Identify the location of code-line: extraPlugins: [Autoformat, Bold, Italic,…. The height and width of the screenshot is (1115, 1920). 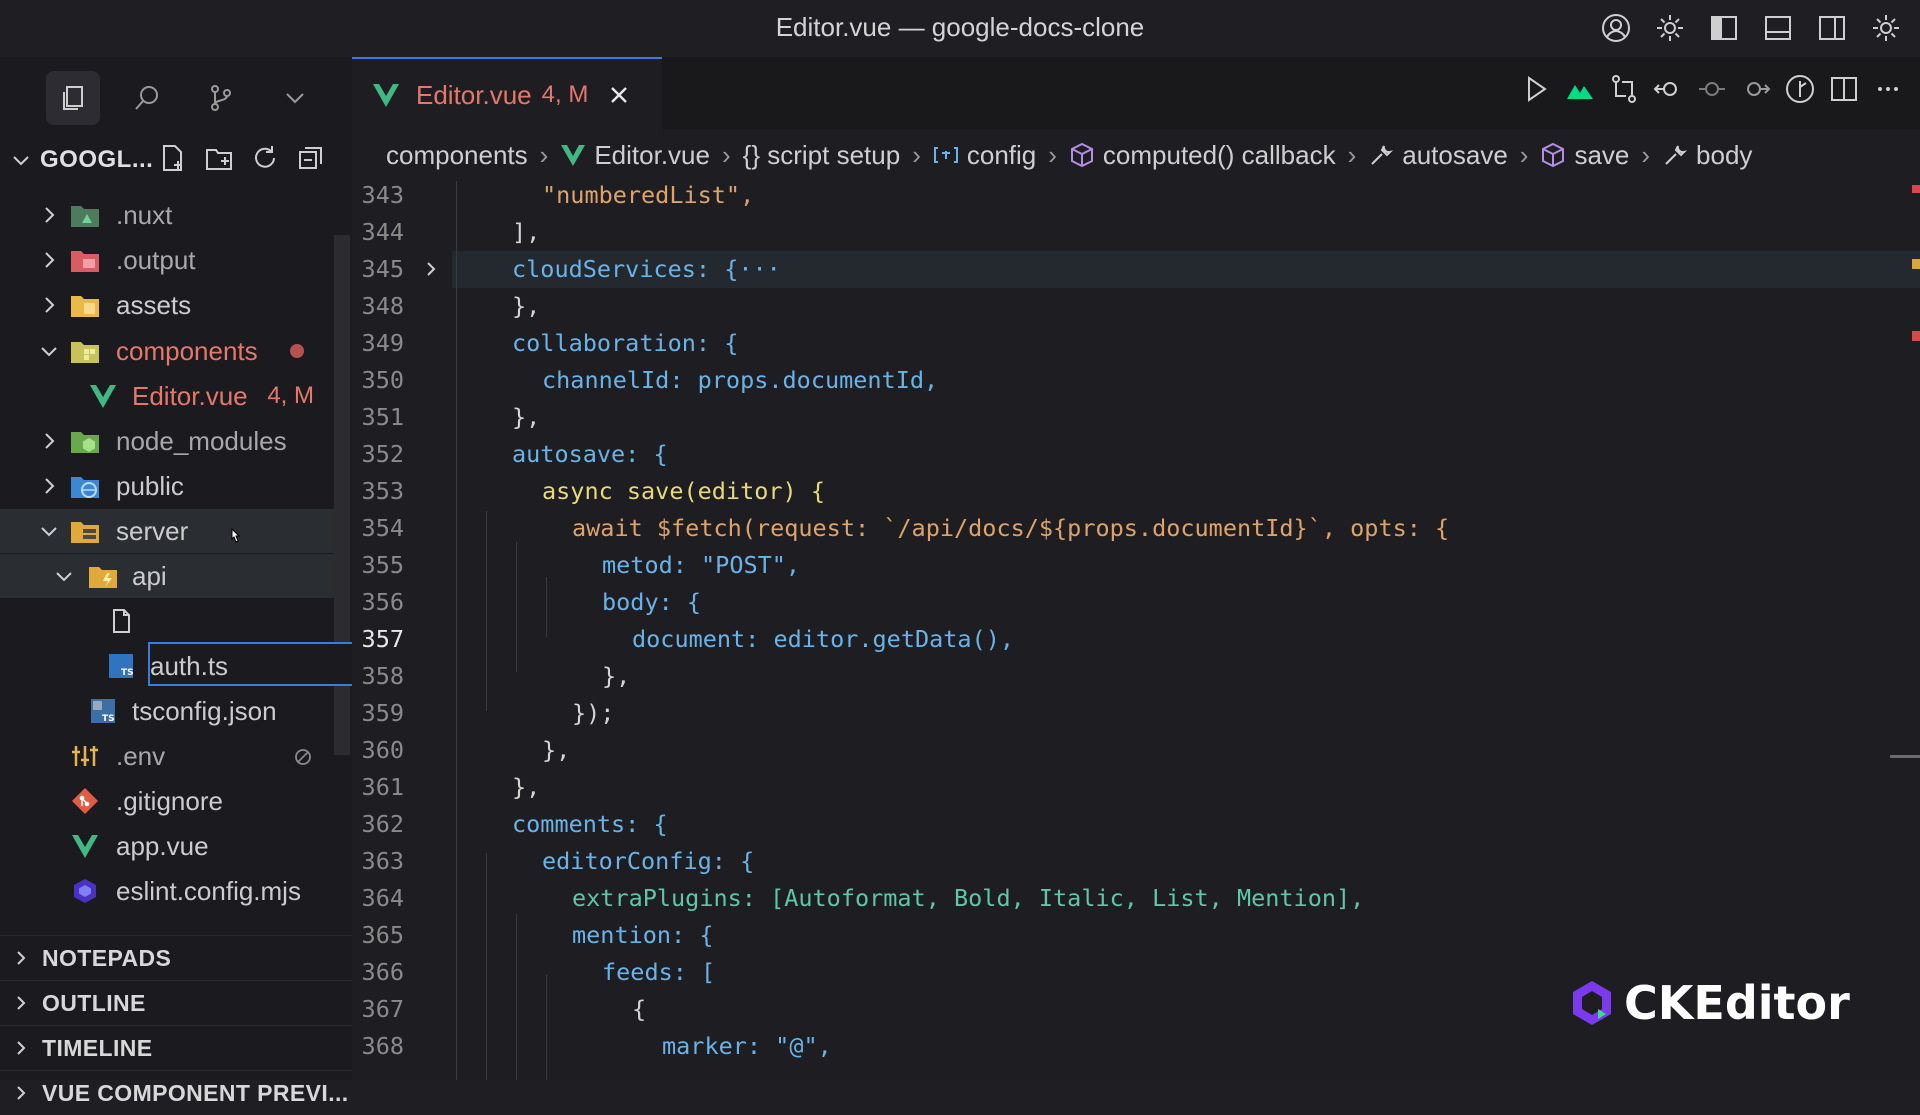
(968, 898).